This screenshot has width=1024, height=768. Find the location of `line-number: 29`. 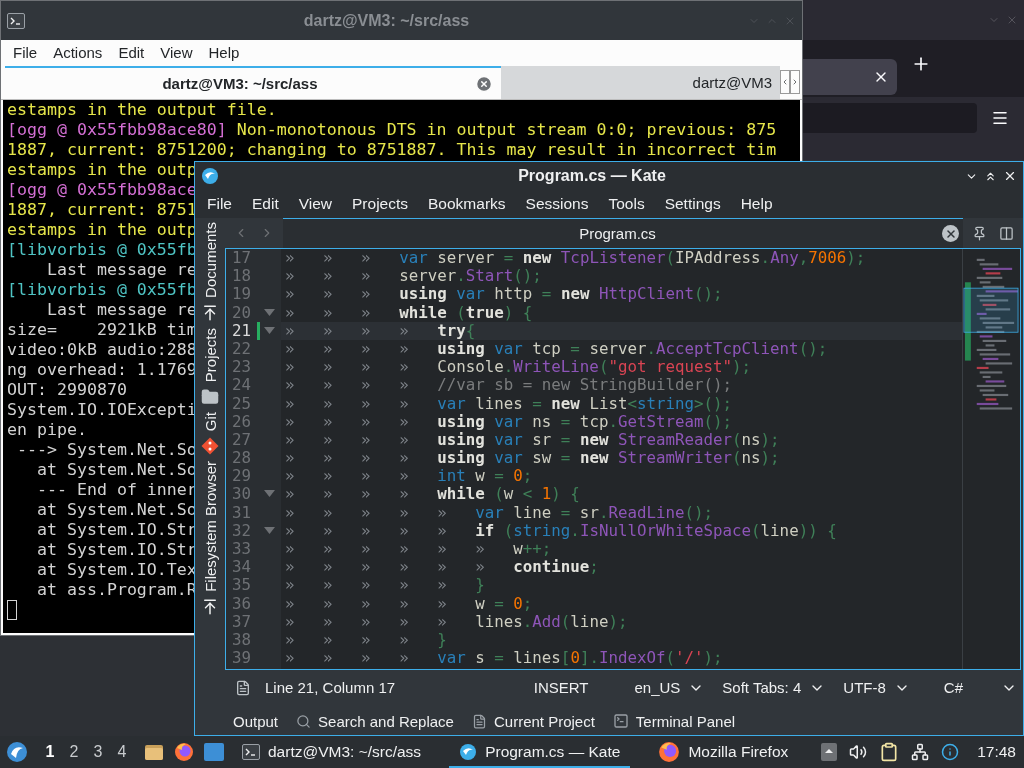

line-number: 29 is located at coordinates (242, 476).